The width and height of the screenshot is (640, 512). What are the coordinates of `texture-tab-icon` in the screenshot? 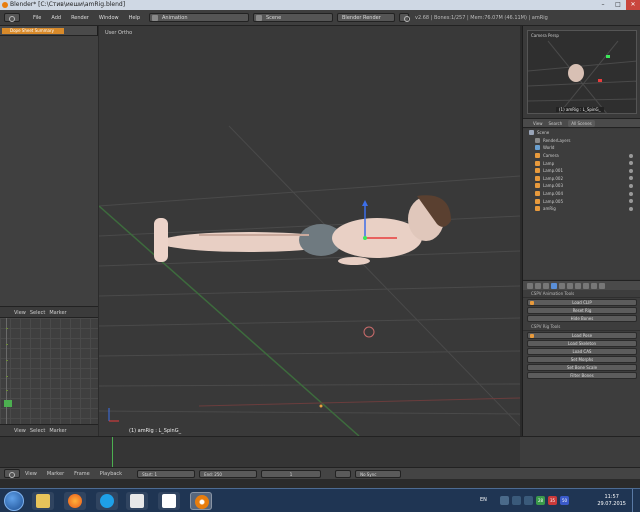 It's located at (594, 285).